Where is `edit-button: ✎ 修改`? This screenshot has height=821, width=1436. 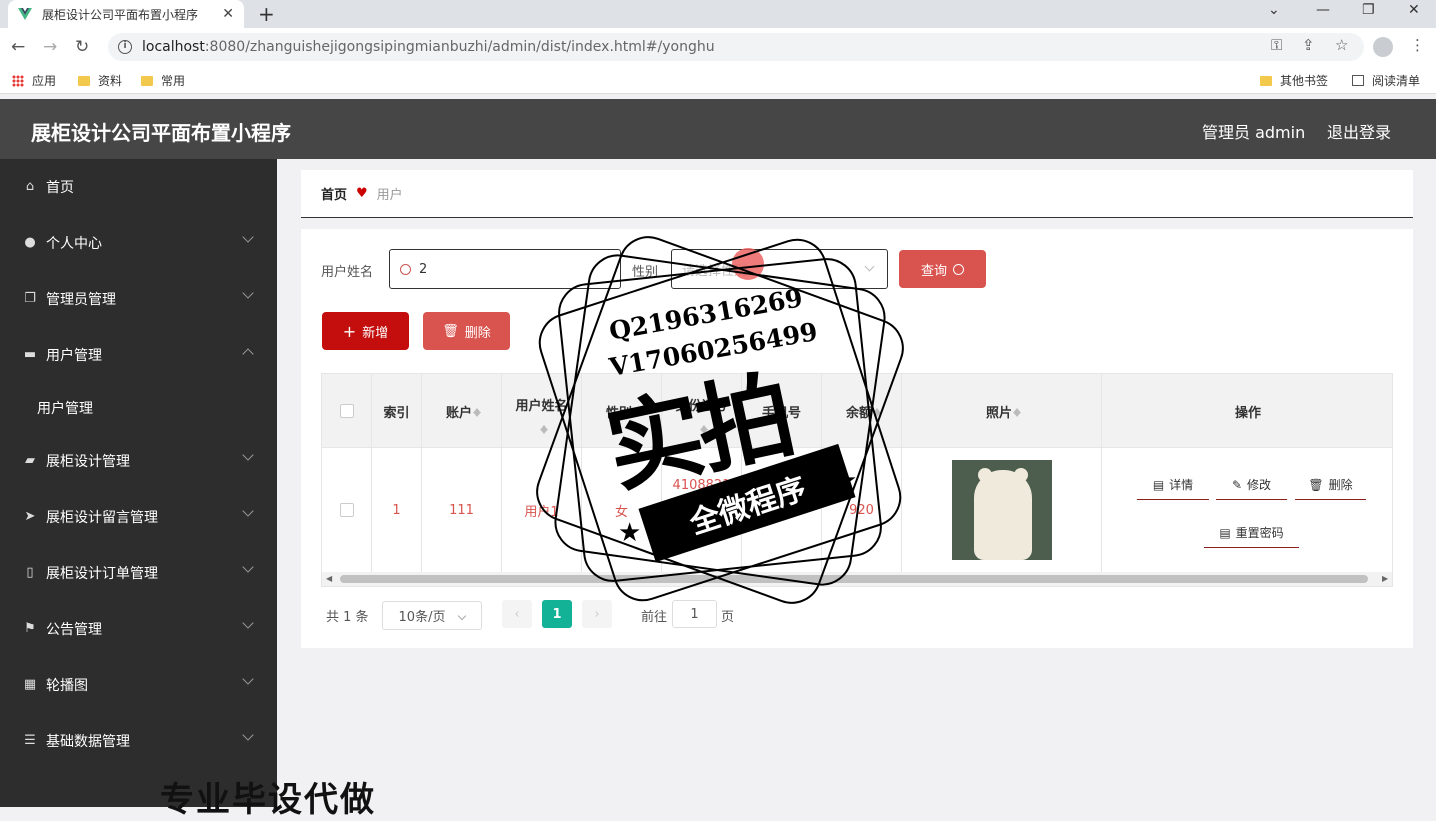 edit-button: ✎ 修改 is located at coordinates (1251, 485).